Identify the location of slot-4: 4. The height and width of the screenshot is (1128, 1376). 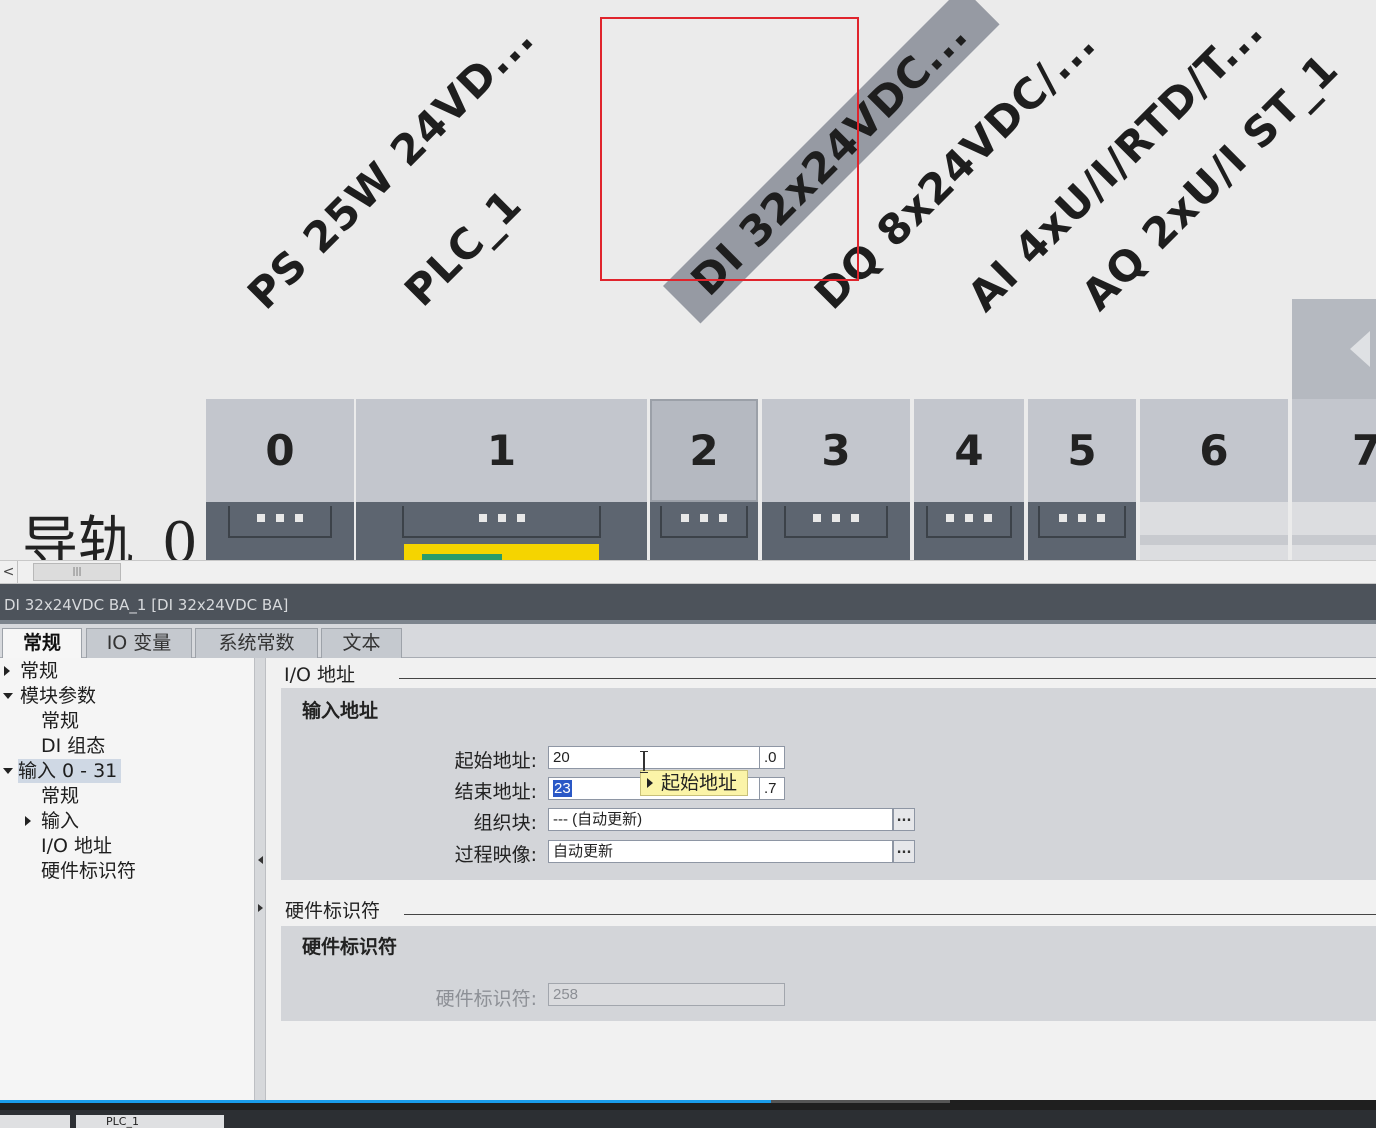
(969, 479).